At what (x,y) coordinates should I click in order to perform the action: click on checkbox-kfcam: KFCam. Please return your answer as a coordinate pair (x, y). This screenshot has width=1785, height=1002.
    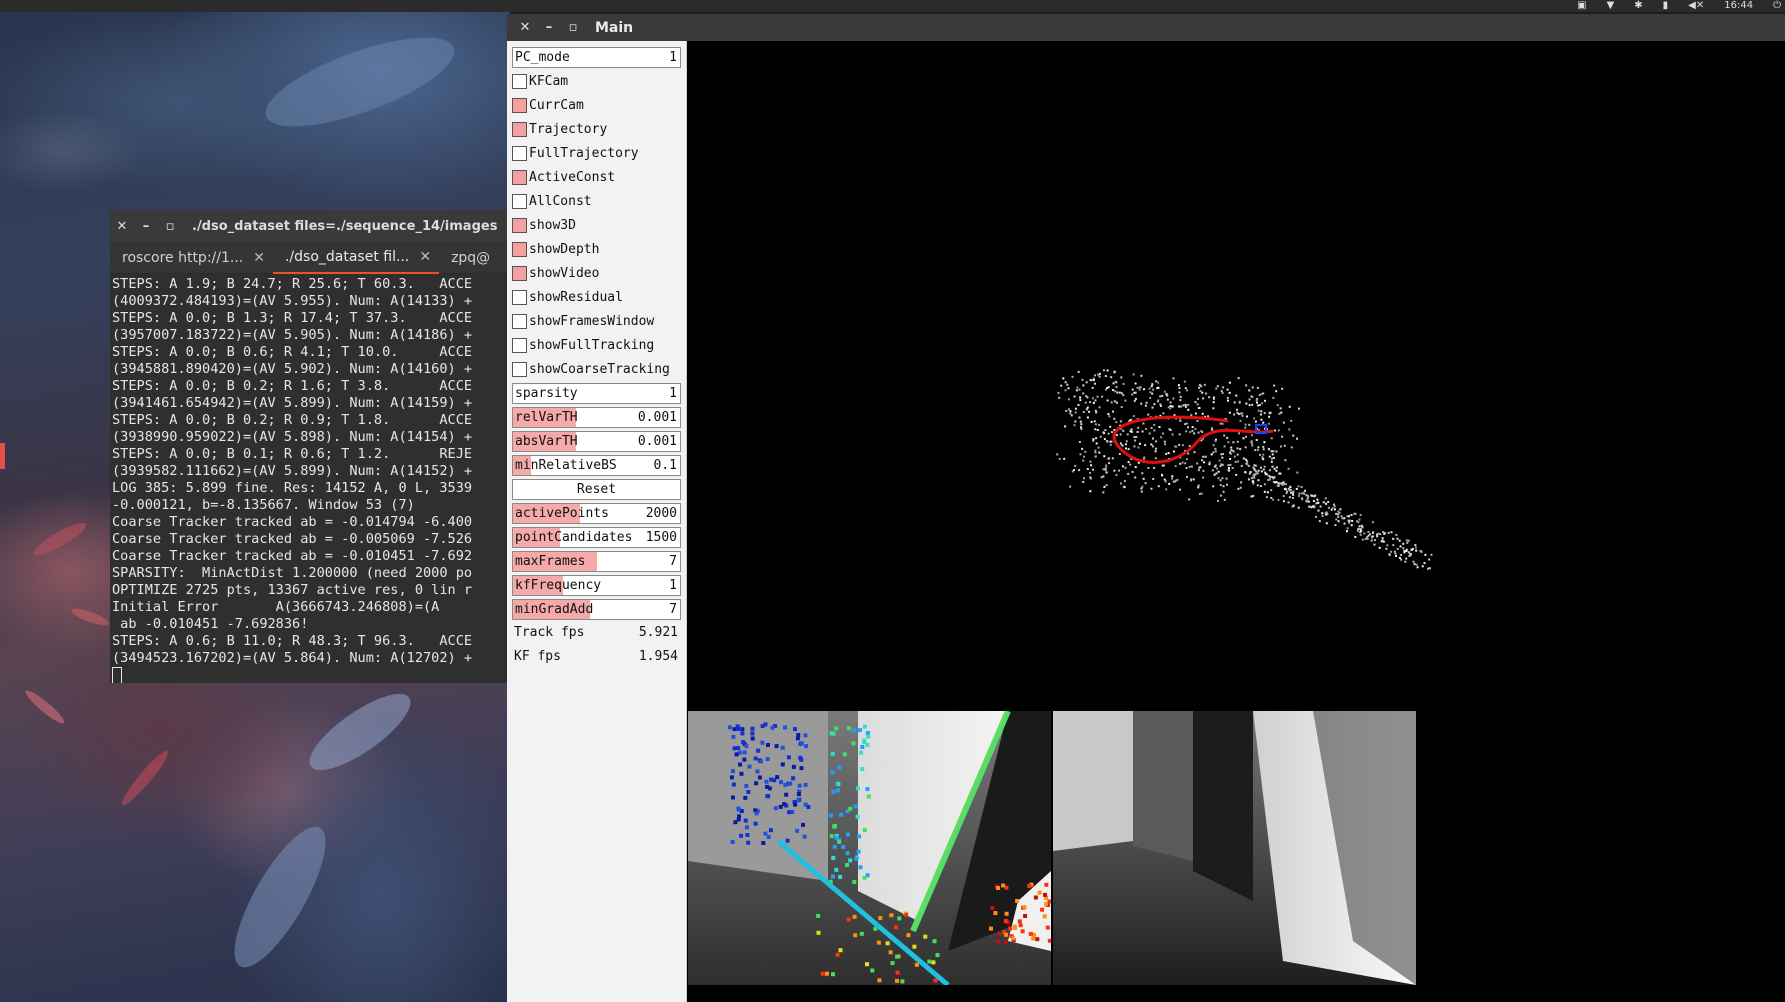
    Looking at the image, I should click on (596, 81).